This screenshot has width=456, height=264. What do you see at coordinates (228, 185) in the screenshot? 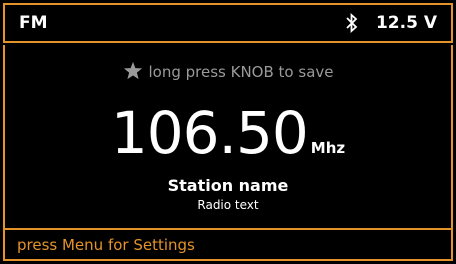
I see `station-name: Station name` at bounding box center [228, 185].